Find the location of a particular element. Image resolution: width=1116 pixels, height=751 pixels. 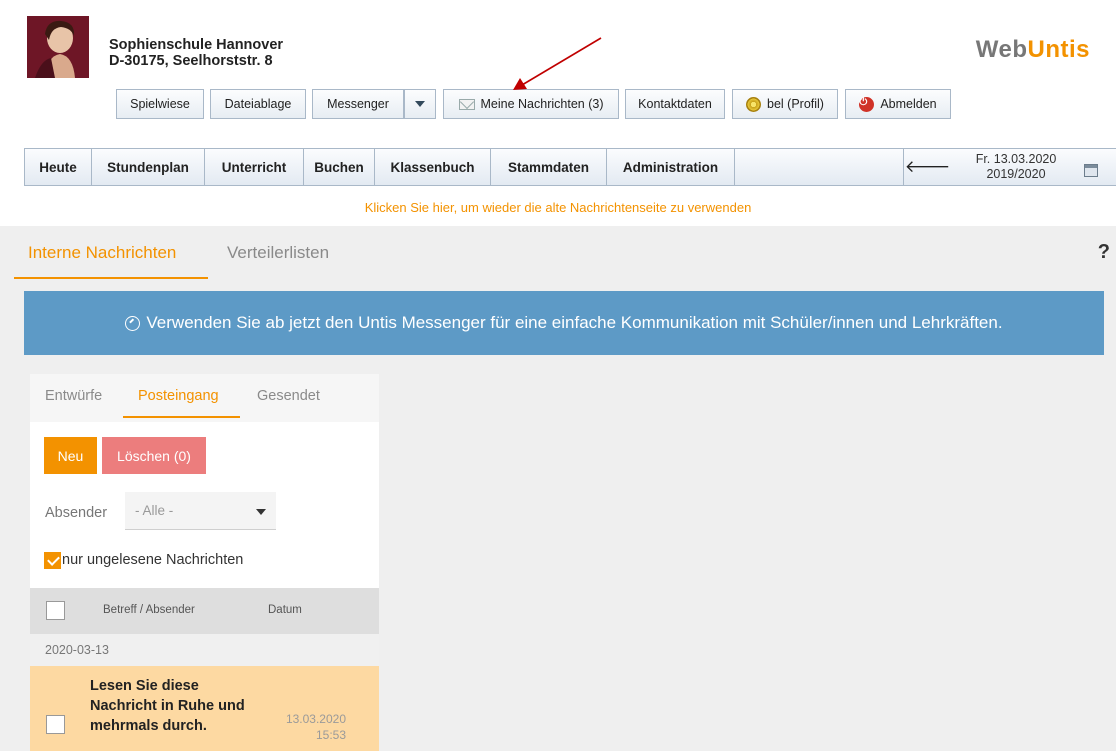

sender-filter-select: - Alle - is located at coordinates (200, 511).